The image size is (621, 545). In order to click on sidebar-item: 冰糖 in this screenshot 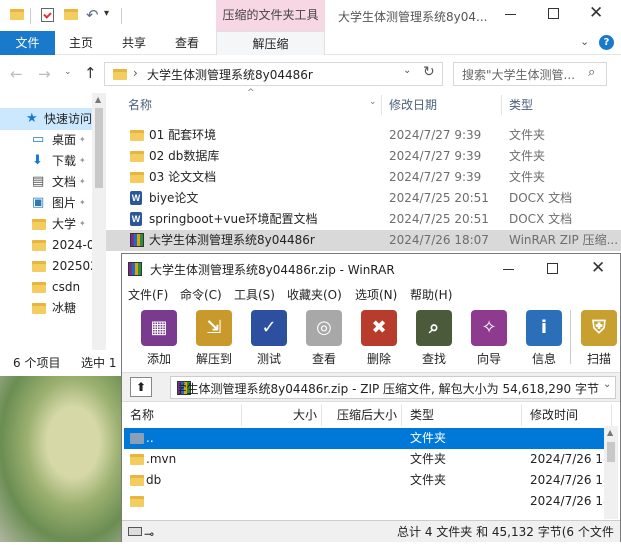, I will do `click(46, 308)`.